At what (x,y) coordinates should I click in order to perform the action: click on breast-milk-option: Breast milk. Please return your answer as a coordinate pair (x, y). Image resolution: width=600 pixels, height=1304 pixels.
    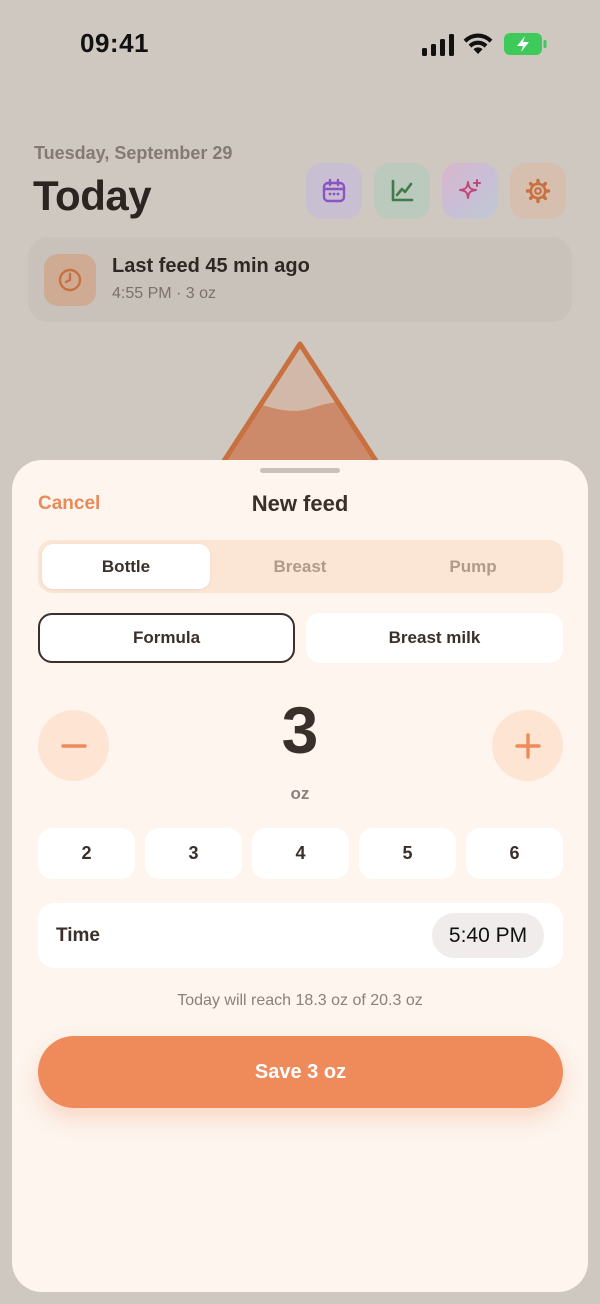
    Looking at the image, I should click on (434, 638).